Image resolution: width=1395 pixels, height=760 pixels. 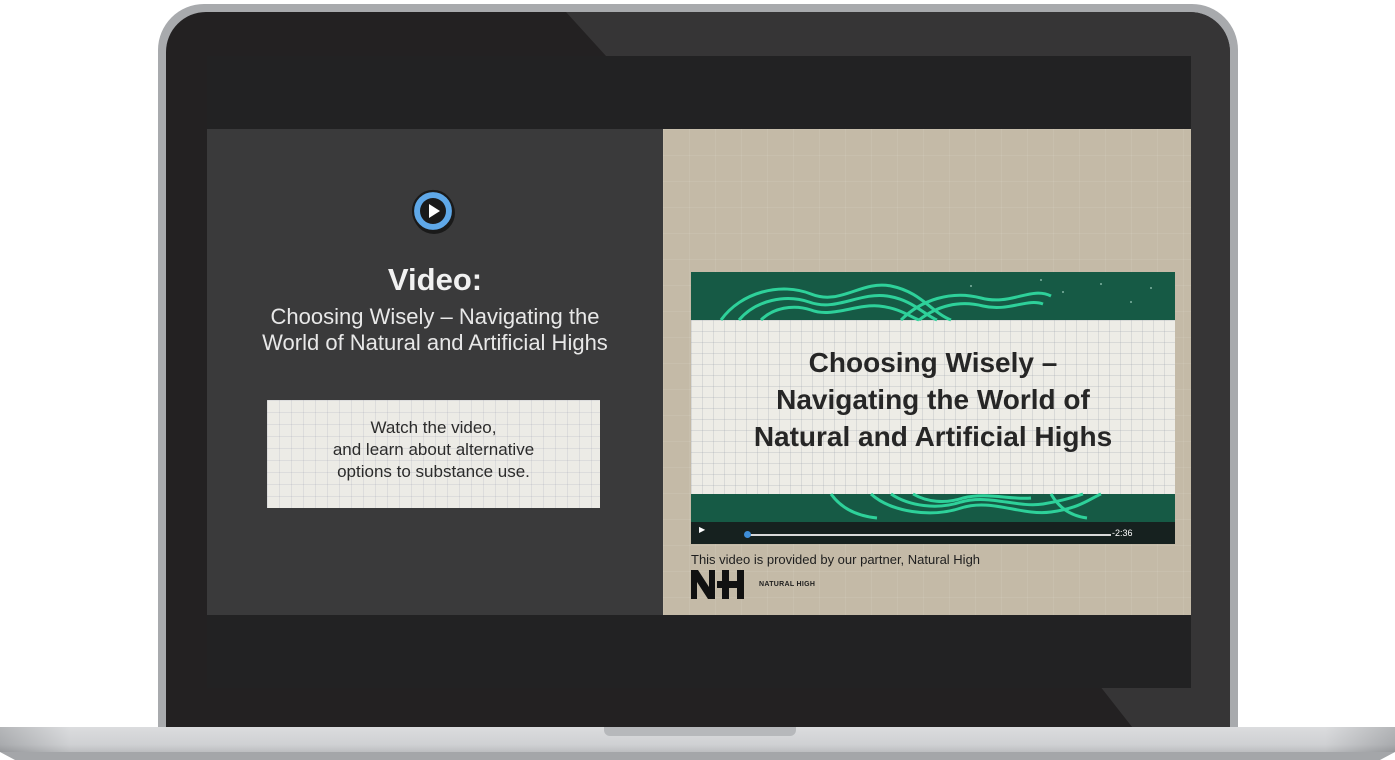 What do you see at coordinates (435, 342) in the screenshot?
I see `video-subtitle-line: World of Natural and Artificial Highs` at bounding box center [435, 342].